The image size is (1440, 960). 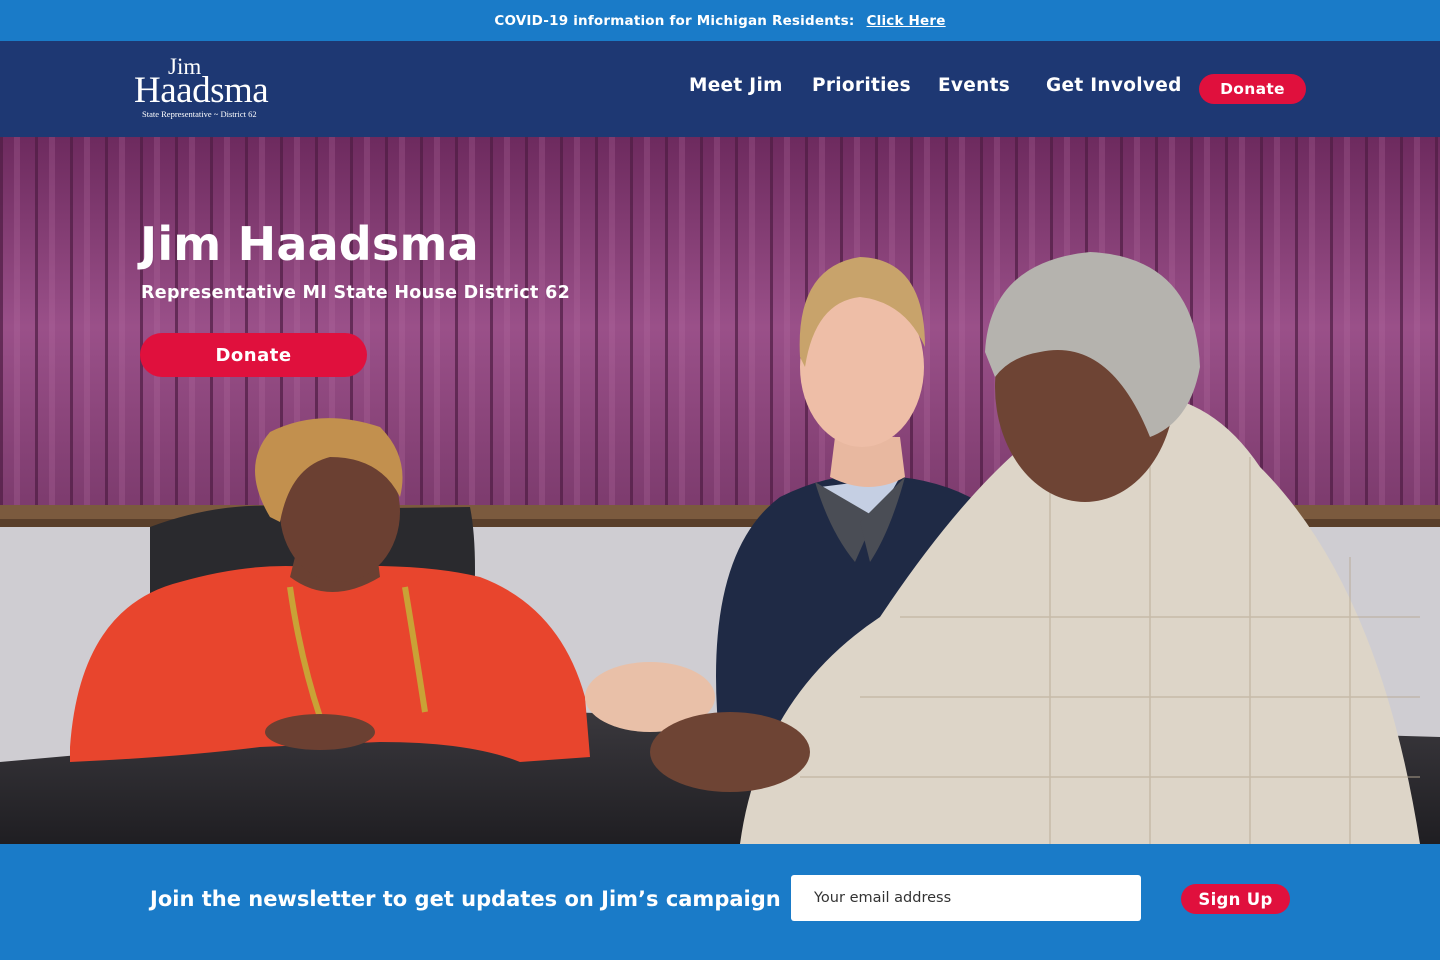 I want to click on nav-events: Events, so click(x=974, y=85).